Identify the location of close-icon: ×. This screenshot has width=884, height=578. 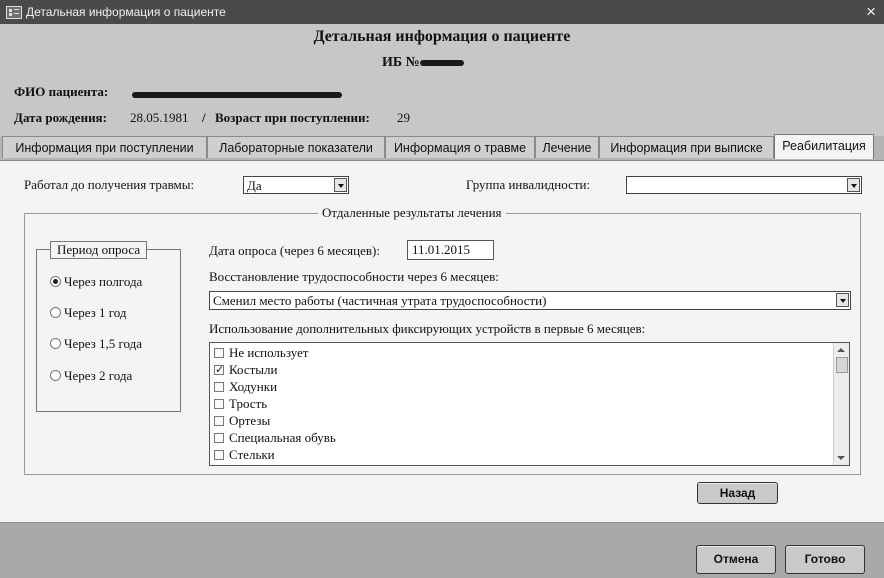
(871, 12).